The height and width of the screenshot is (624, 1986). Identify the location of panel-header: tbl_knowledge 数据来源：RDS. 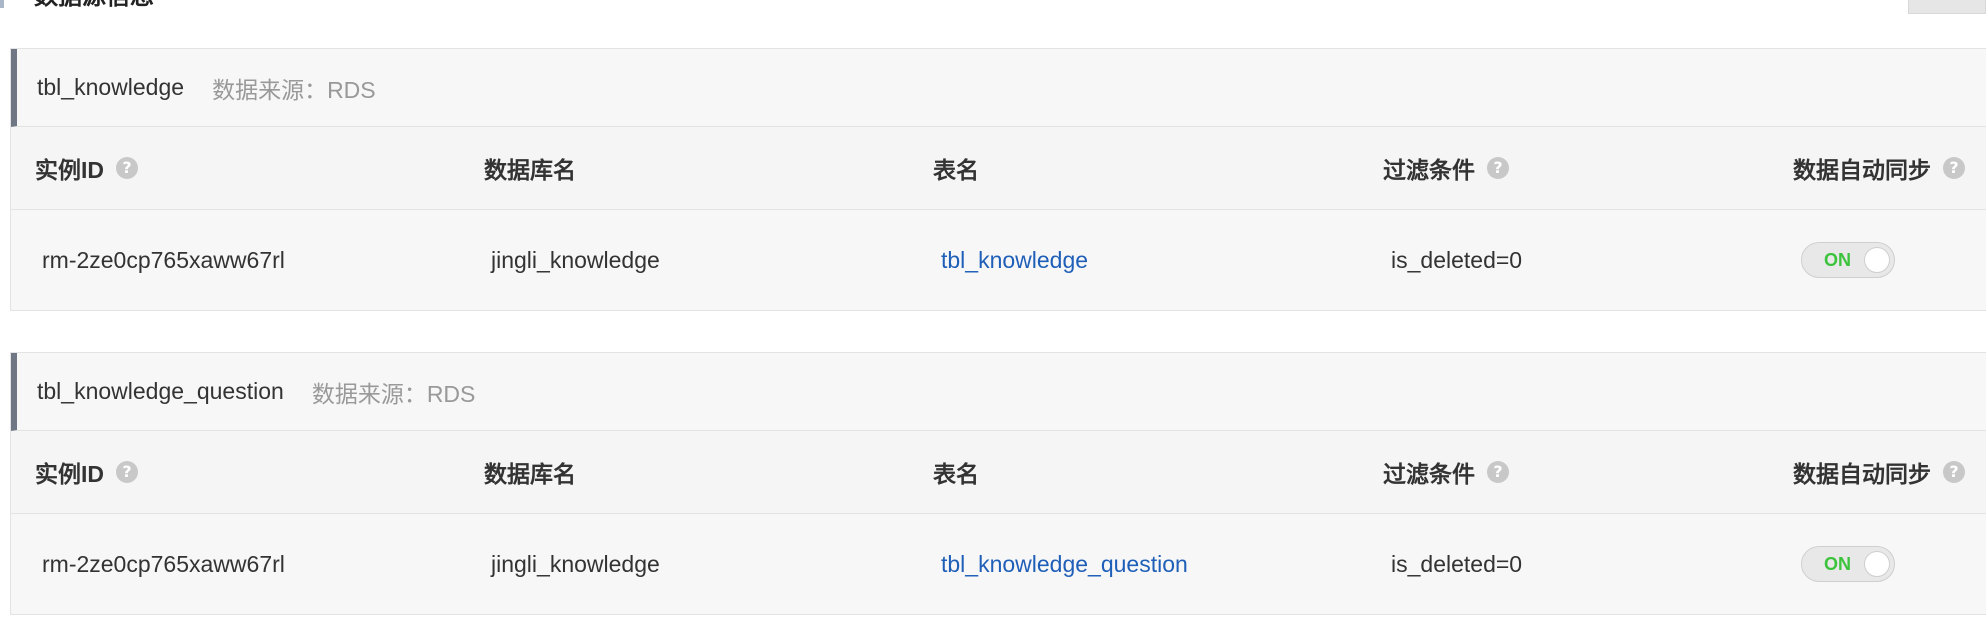
(998, 88).